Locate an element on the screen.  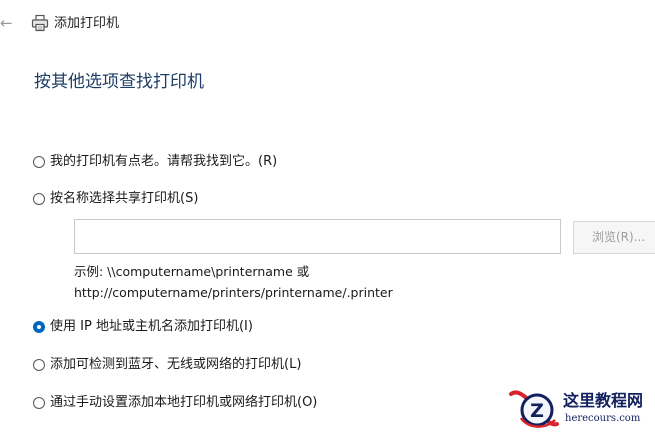
option-old-printer: 我的打印机有点老。请帮我找到它。(R) is located at coordinates (155, 162).